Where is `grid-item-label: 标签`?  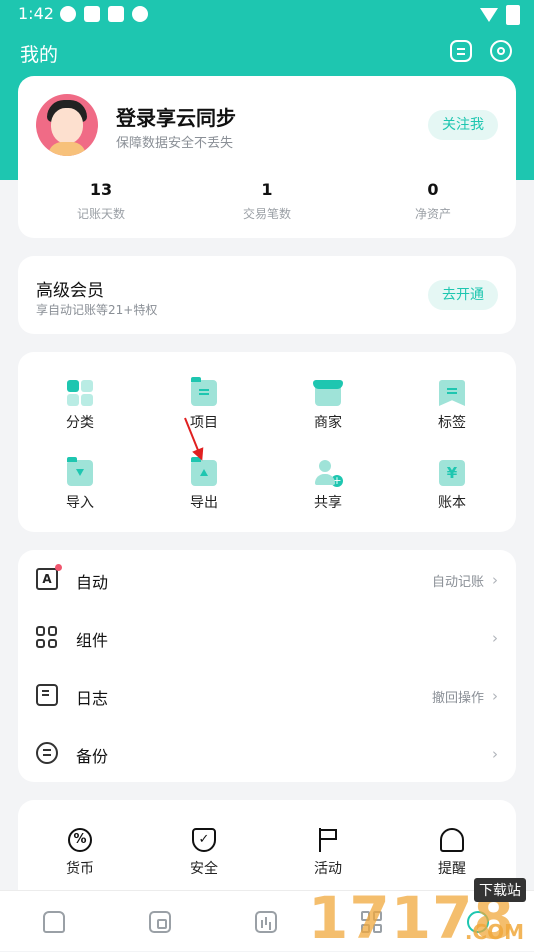 grid-item-label: 标签 is located at coordinates (452, 423).